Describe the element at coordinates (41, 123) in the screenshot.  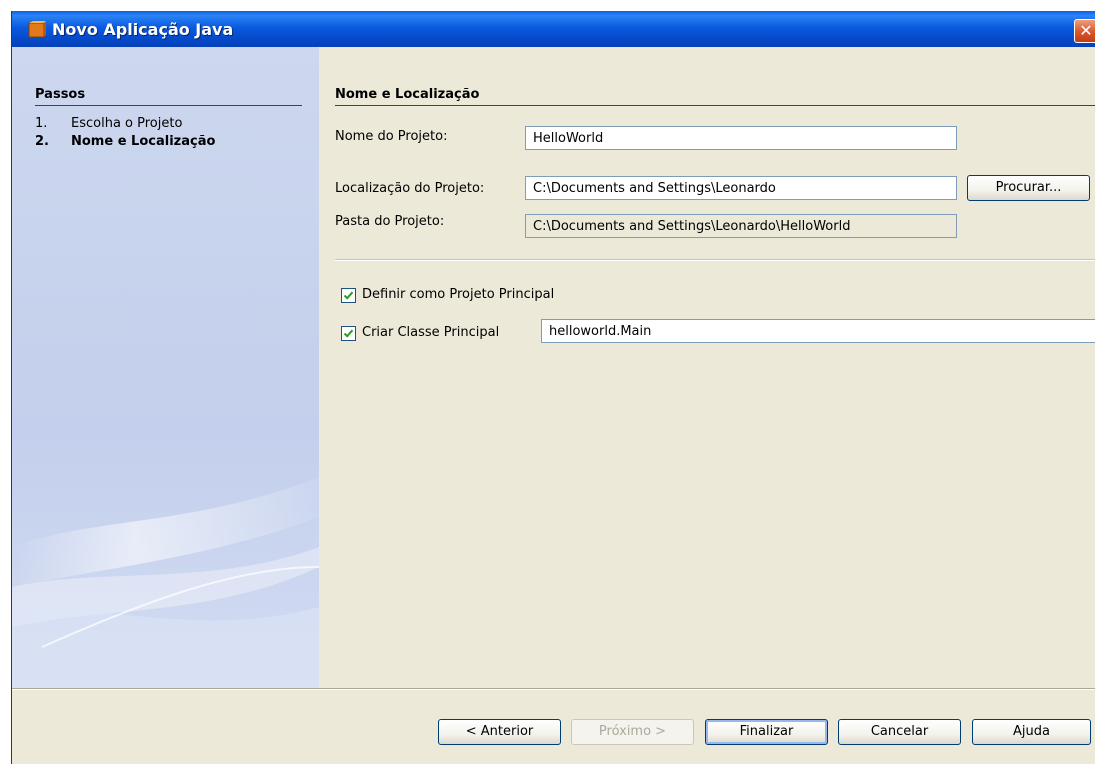
I see `step-number: 1.` at that location.